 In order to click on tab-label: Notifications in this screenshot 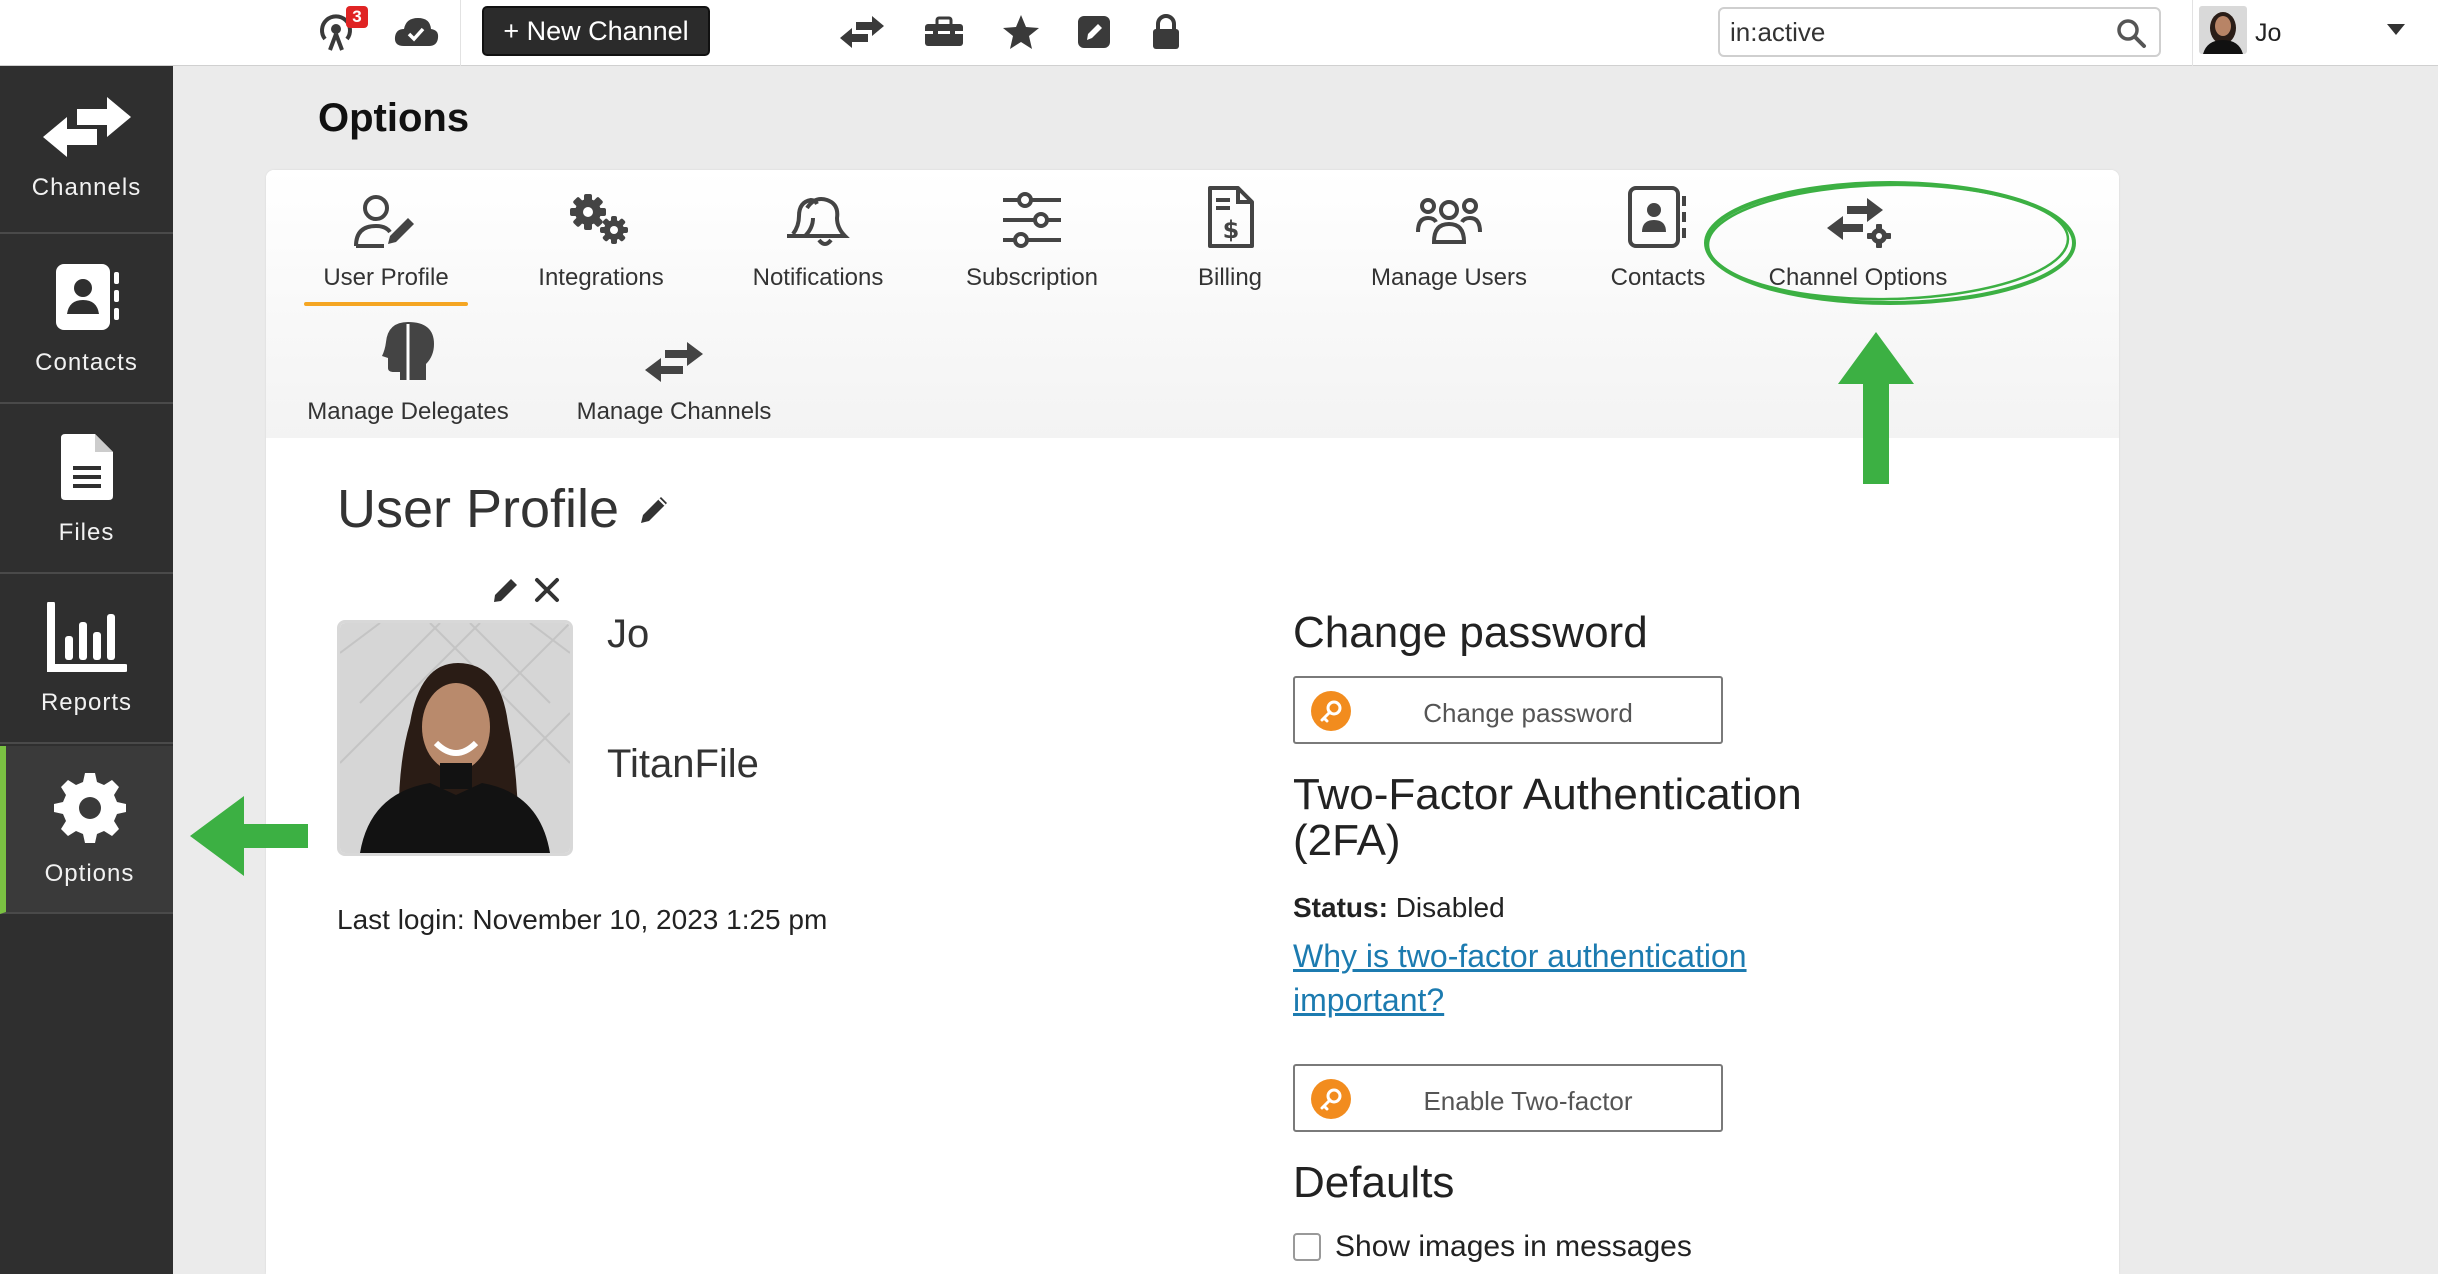, I will do `click(818, 277)`.